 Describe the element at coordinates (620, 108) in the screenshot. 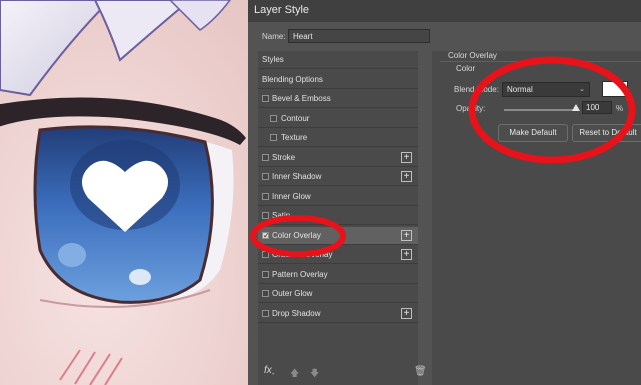

I see `opacity-unit: %` at that location.